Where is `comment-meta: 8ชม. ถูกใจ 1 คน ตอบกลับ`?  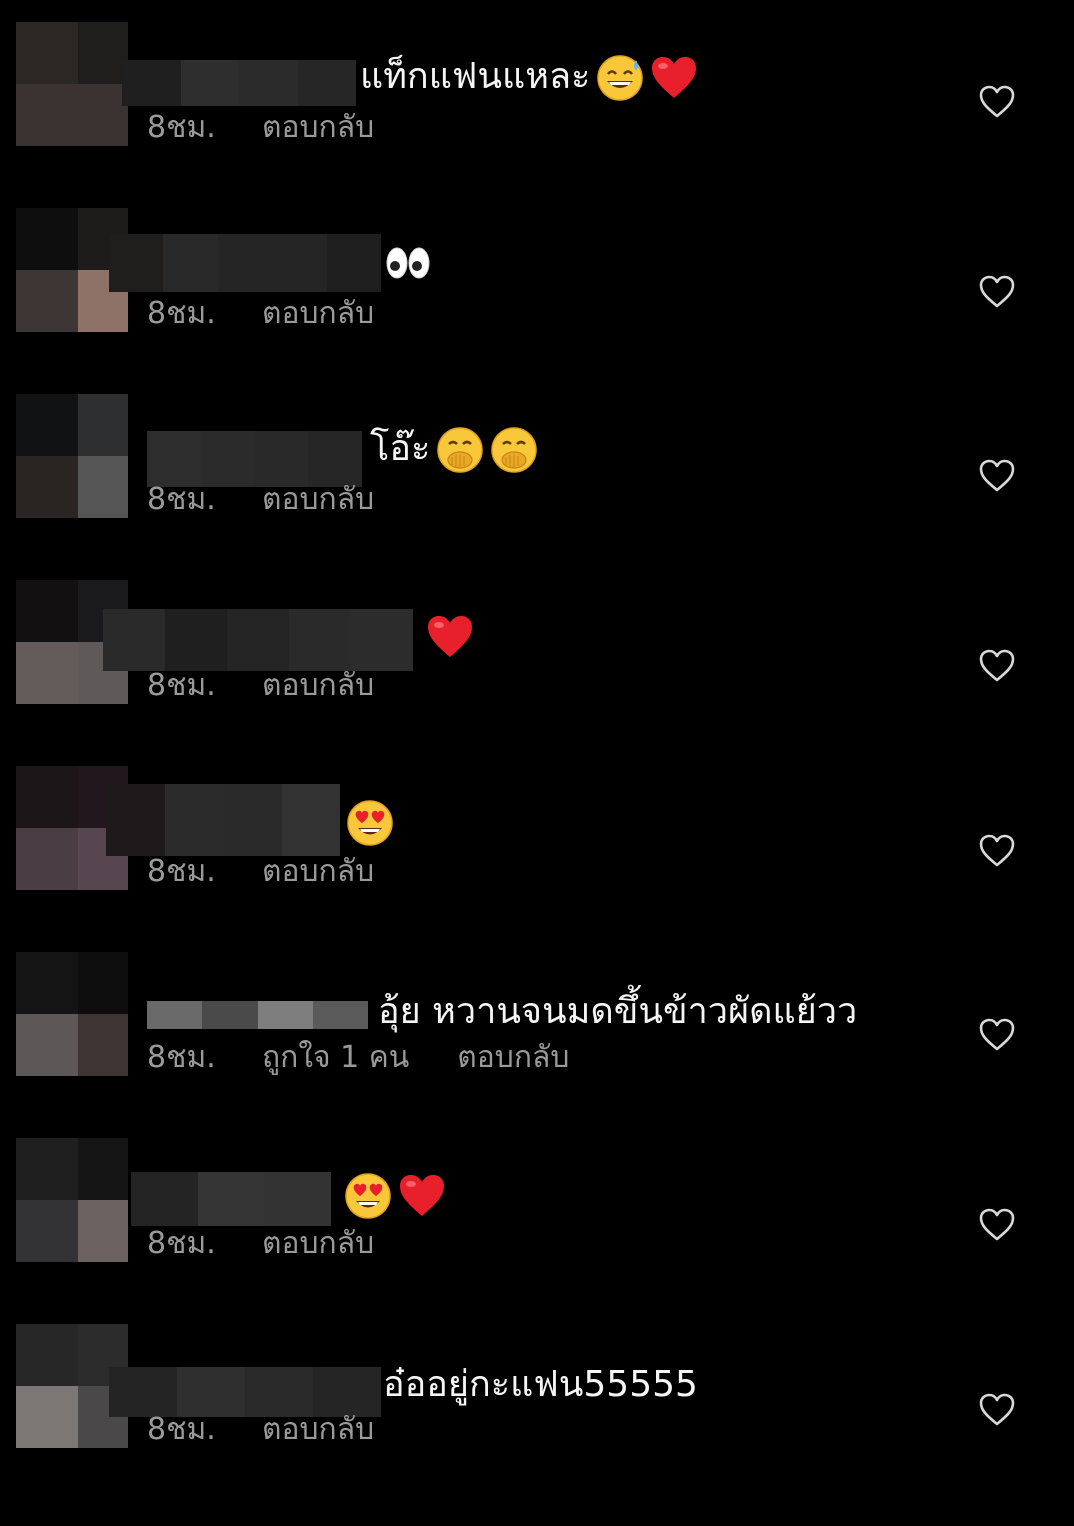 comment-meta: 8ชม. ถูกใจ 1 คน ตอบกลับ is located at coordinates (358, 1057).